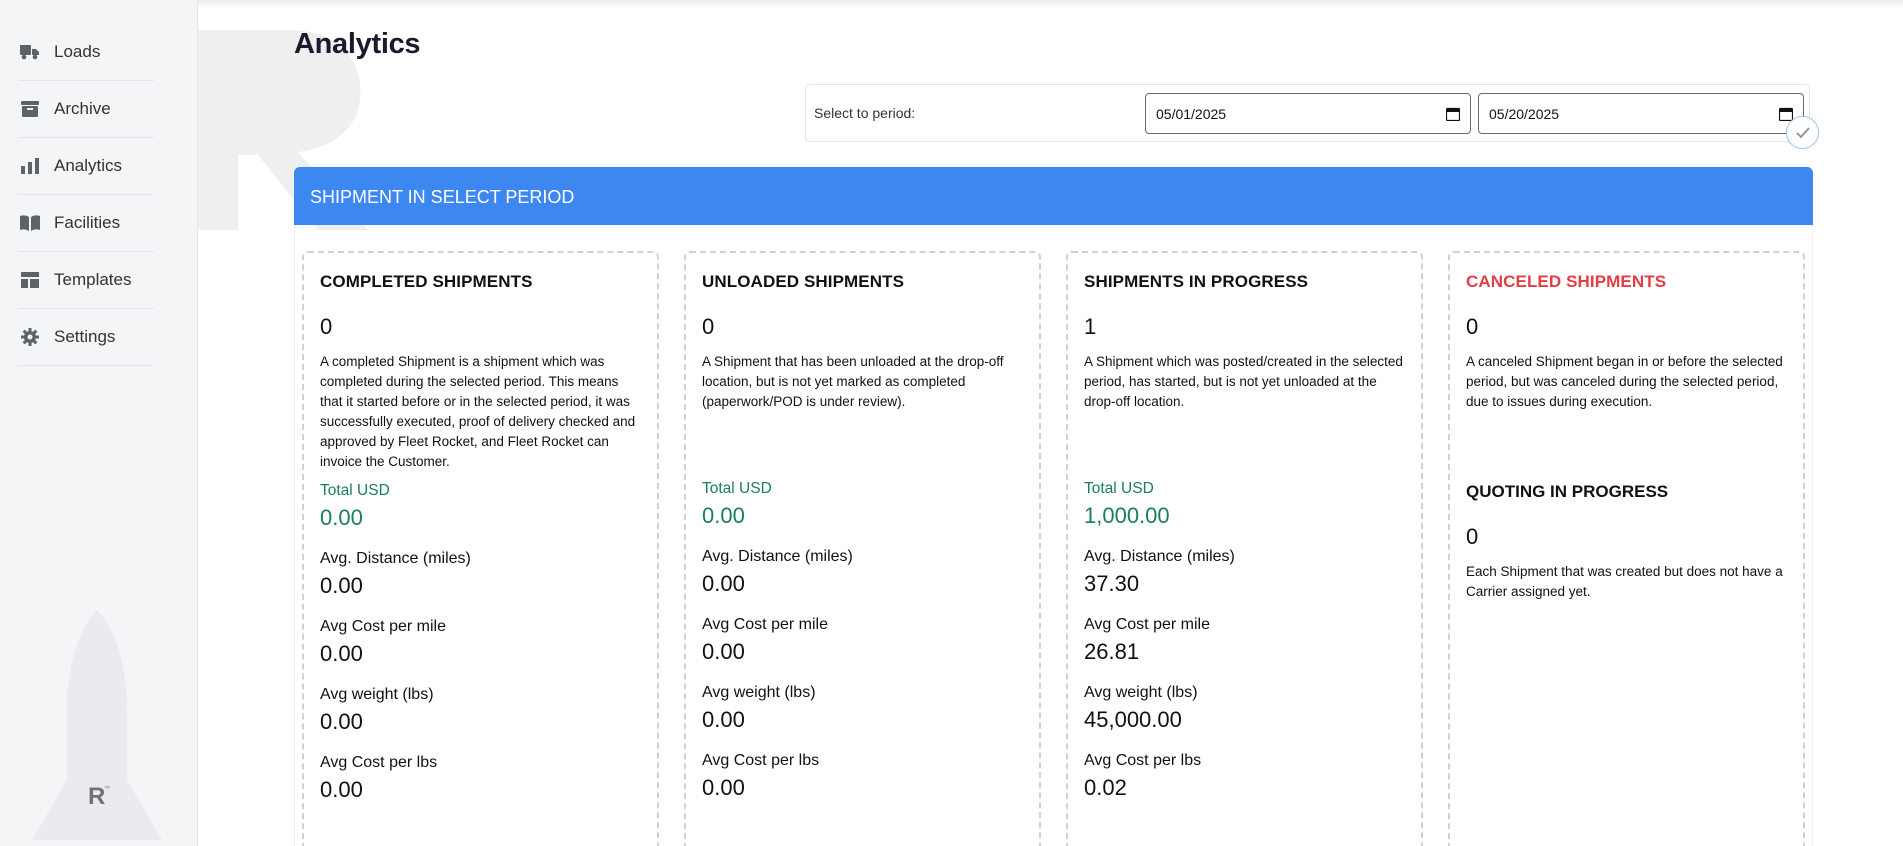 The width and height of the screenshot is (1903, 846). Describe the element at coordinates (1105, 787) in the screenshot. I see `avg-cost-lbs-value: 0.02` at that location.